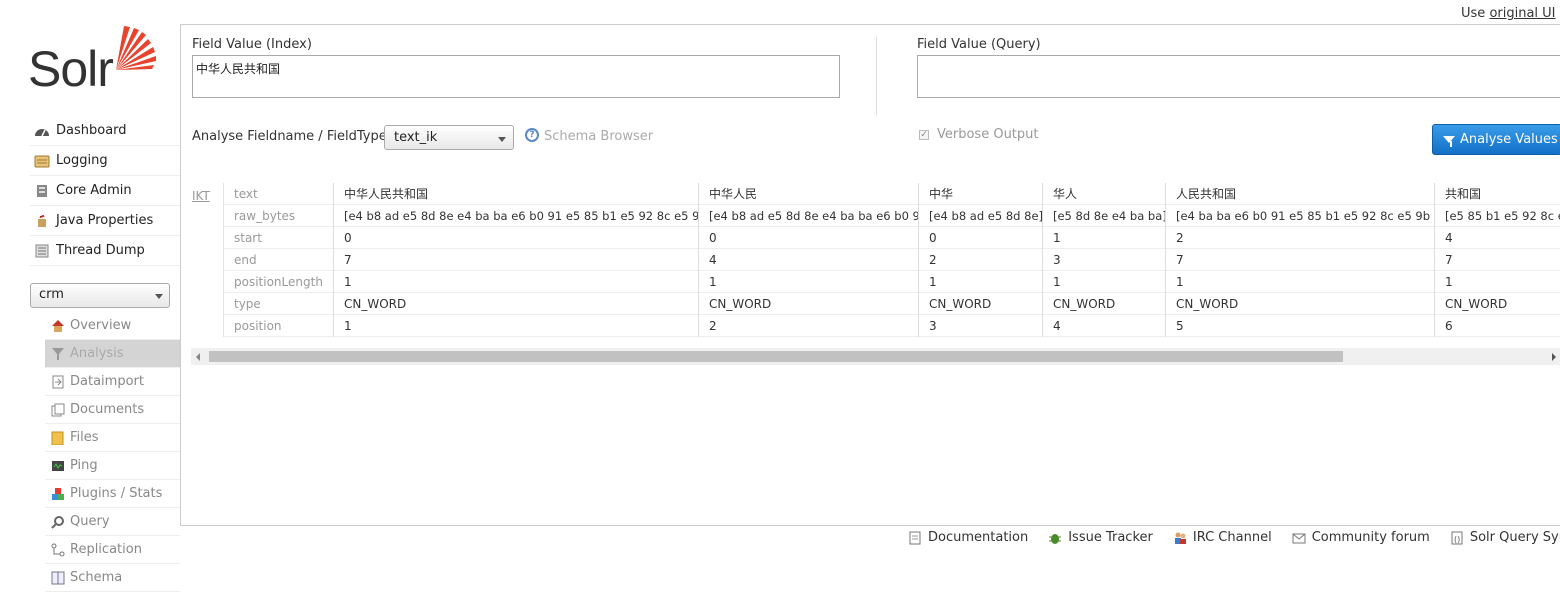 The height and width of the screenshot is (594, 1560). What do you see at coordinates (42, 161) in the screenshot?
I see `logging-icon` at bounding box center [42, 161].